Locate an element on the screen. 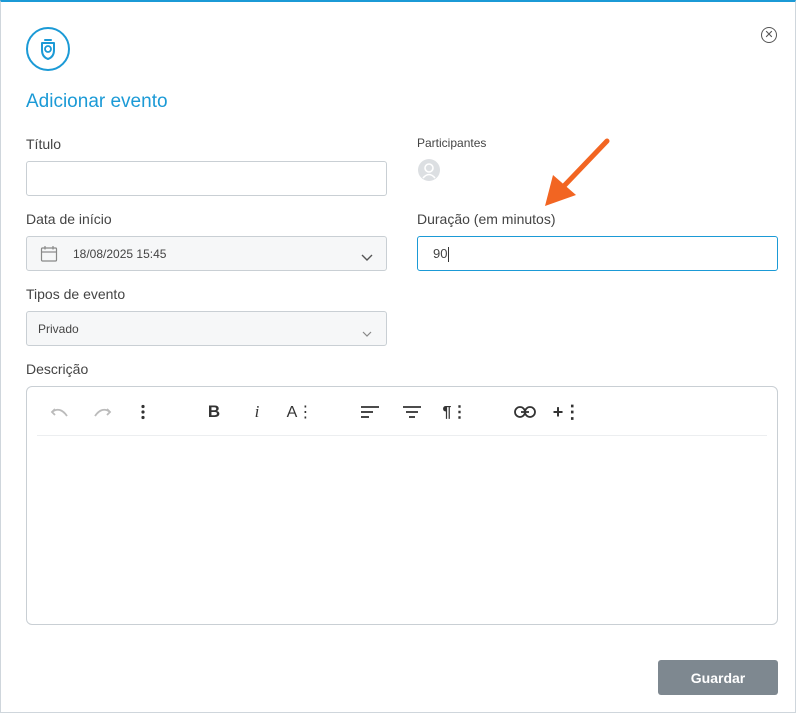  toolbar-divider is located at coordinates (402, 435).